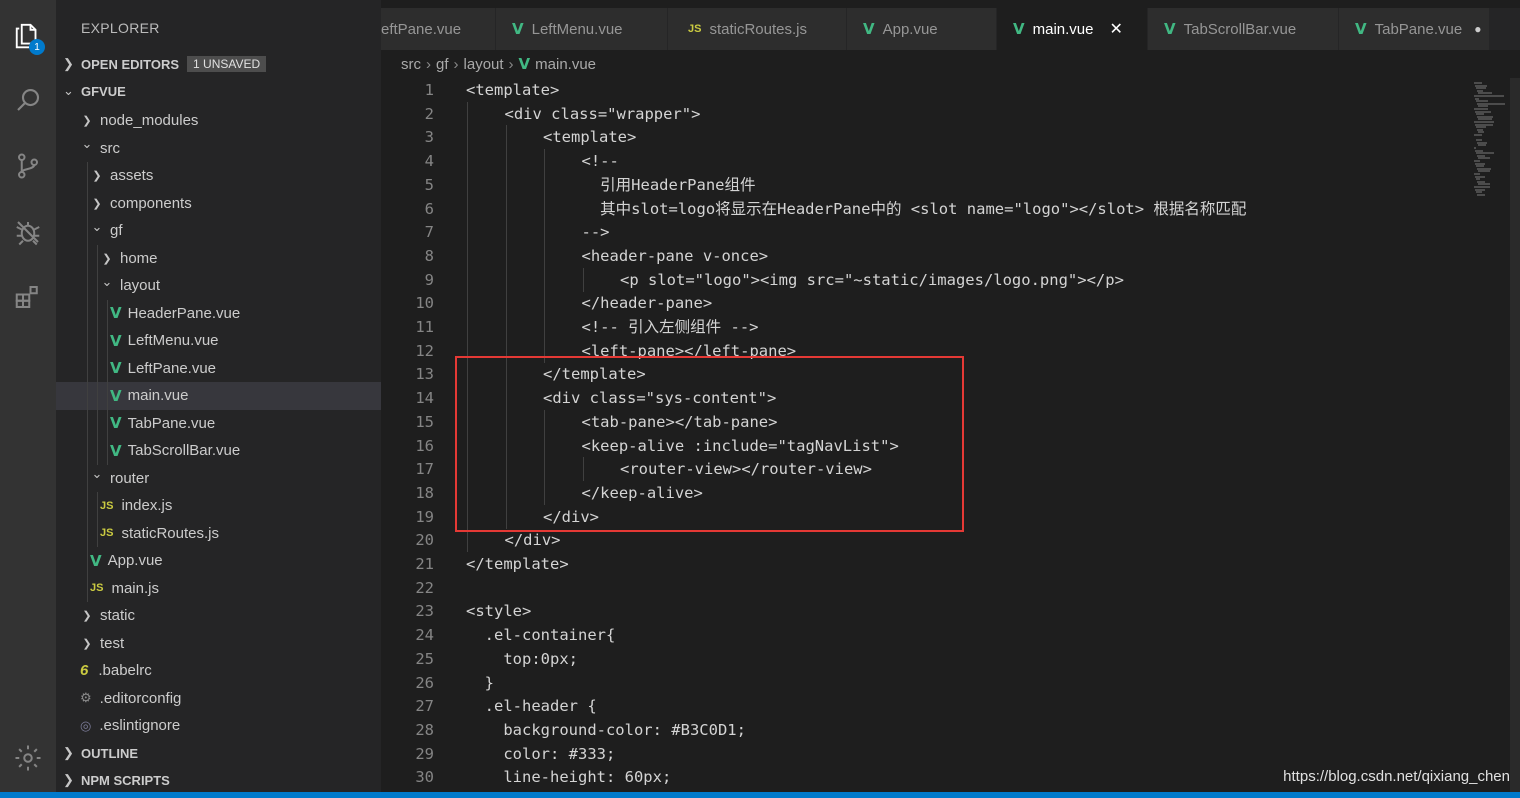 Image resolution: width=1520 pixels, height=798 pixels. What do you see at coordinates (103, 91) in the screenshot?
I see `project-label: GFVUE` at bounding box center [103, 91].